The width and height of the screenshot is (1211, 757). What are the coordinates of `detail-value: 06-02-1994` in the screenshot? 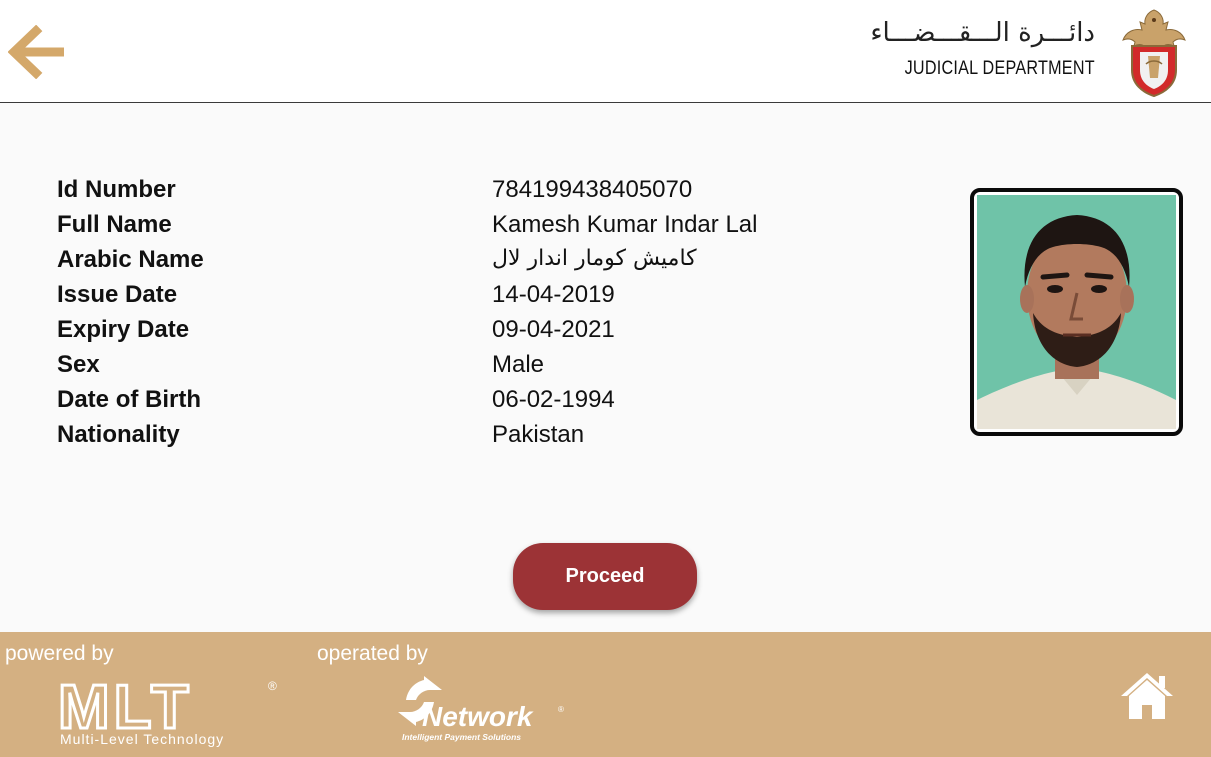 It's located at (553, 399).